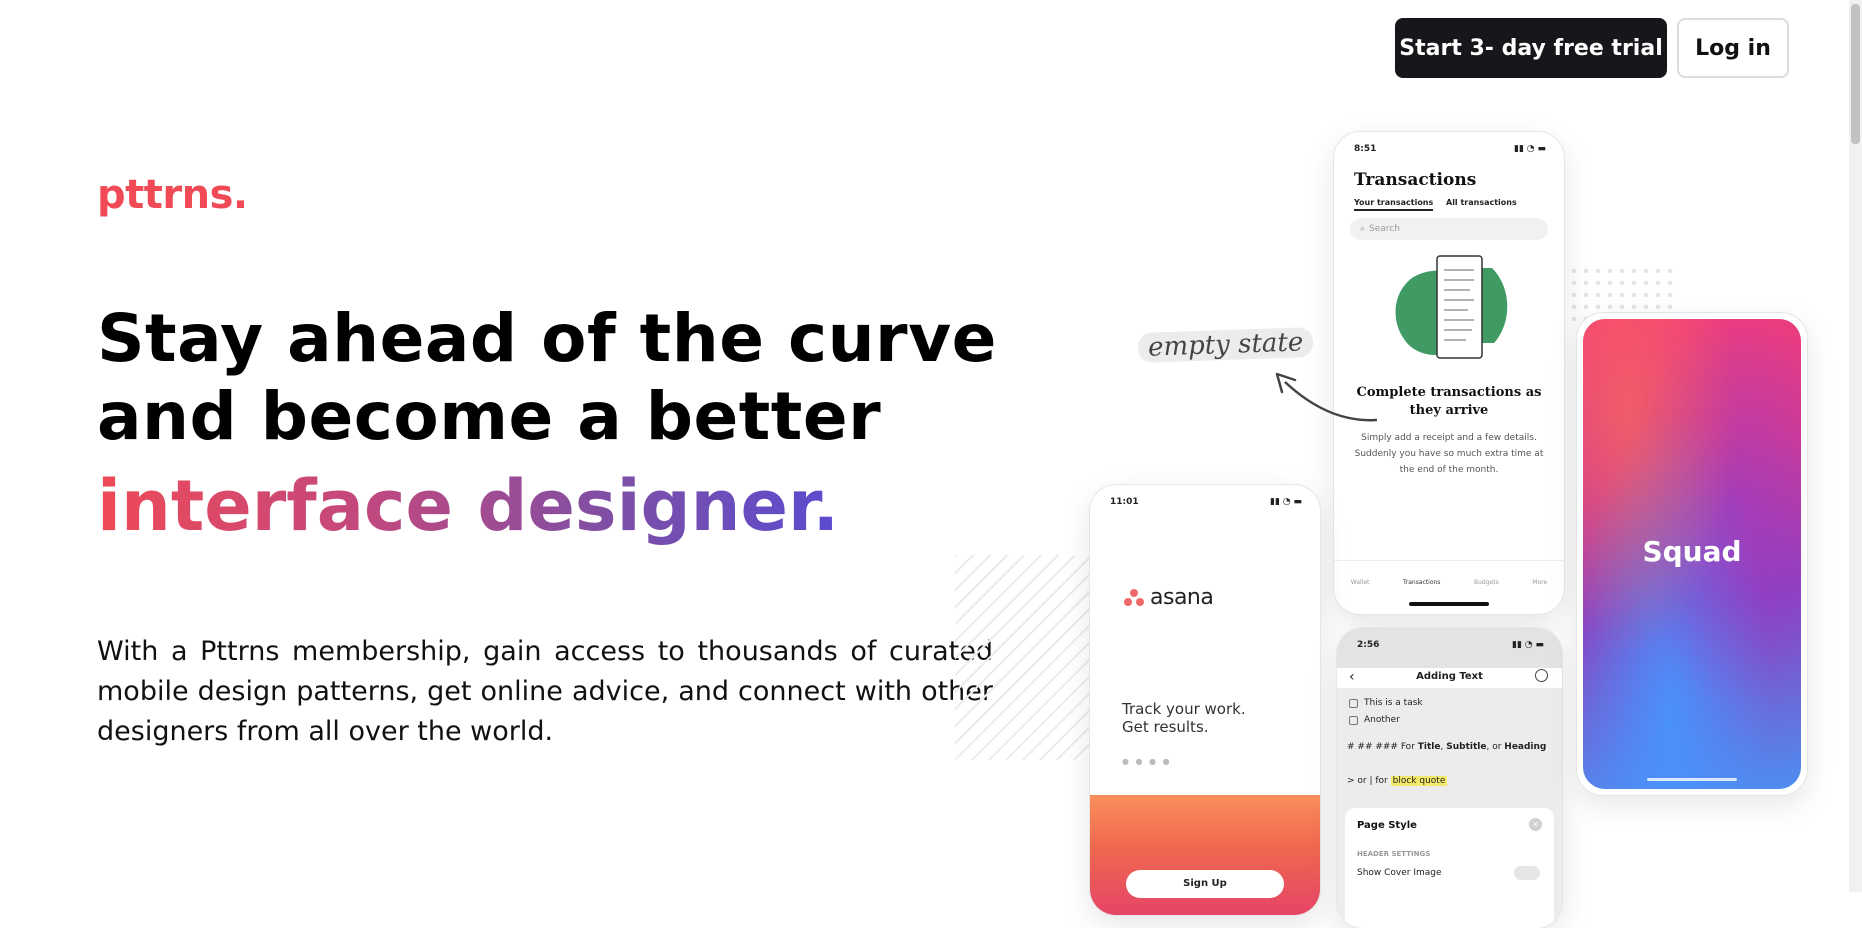 Image resolution: width=1862 pixels, height=928 pixels. I want to click on receipt-illustration-icon, so click(1451, 307).